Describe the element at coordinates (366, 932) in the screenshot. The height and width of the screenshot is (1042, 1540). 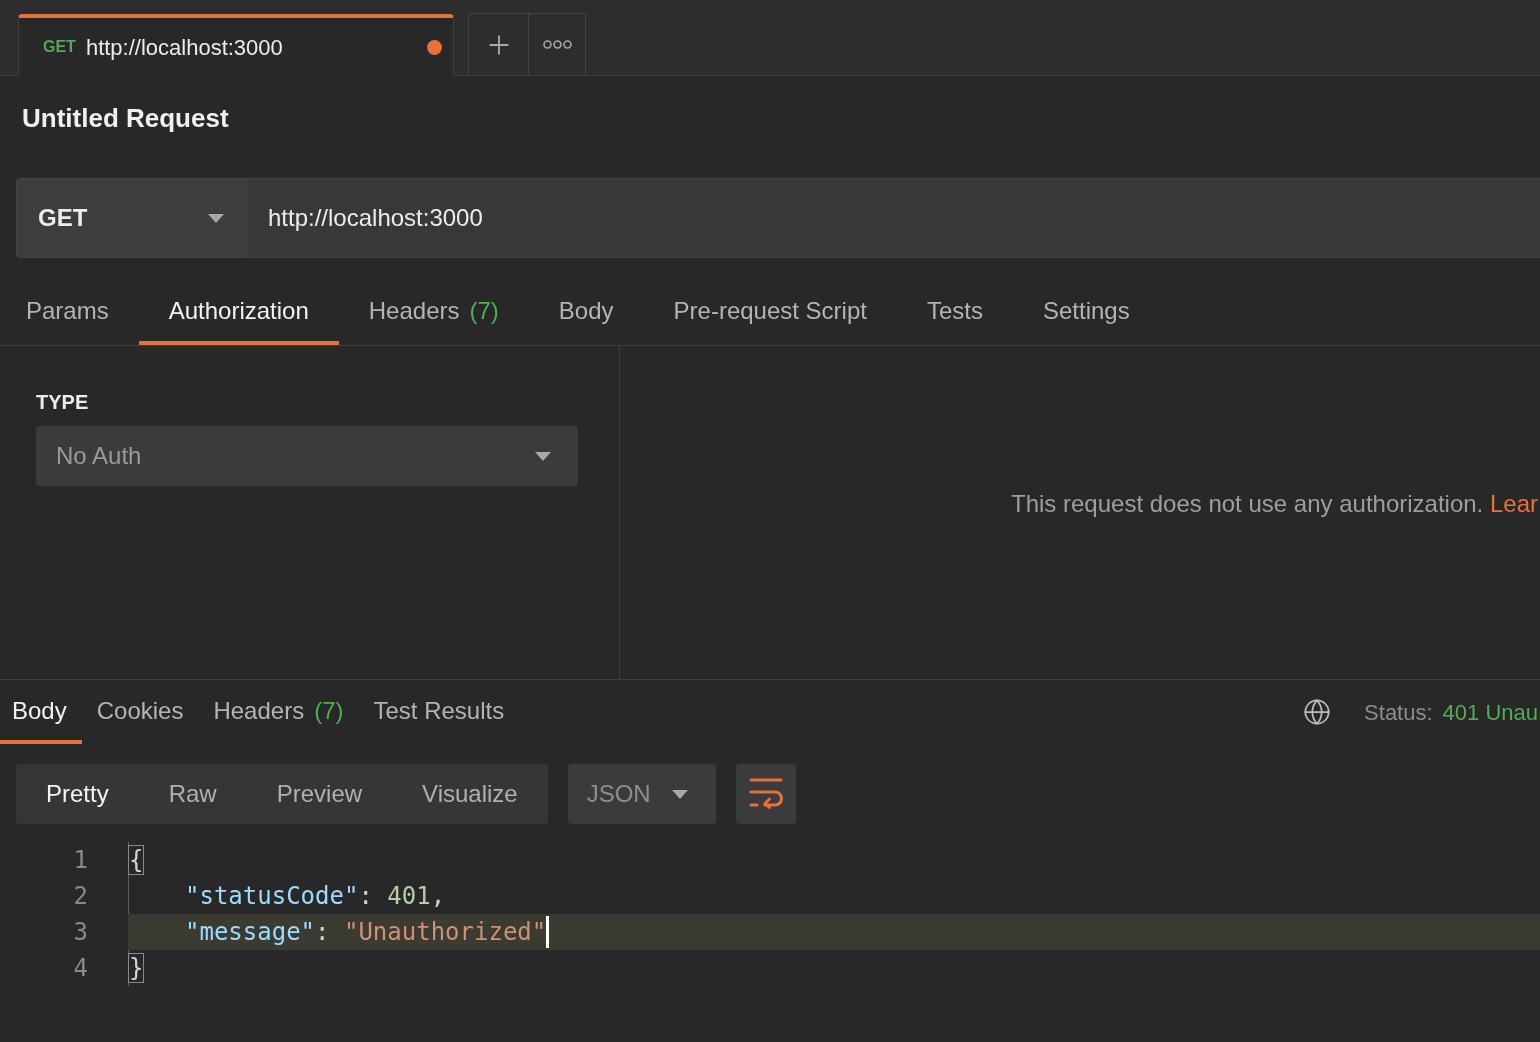
I see `code-line: "message": "Unauthorized"` at that location.